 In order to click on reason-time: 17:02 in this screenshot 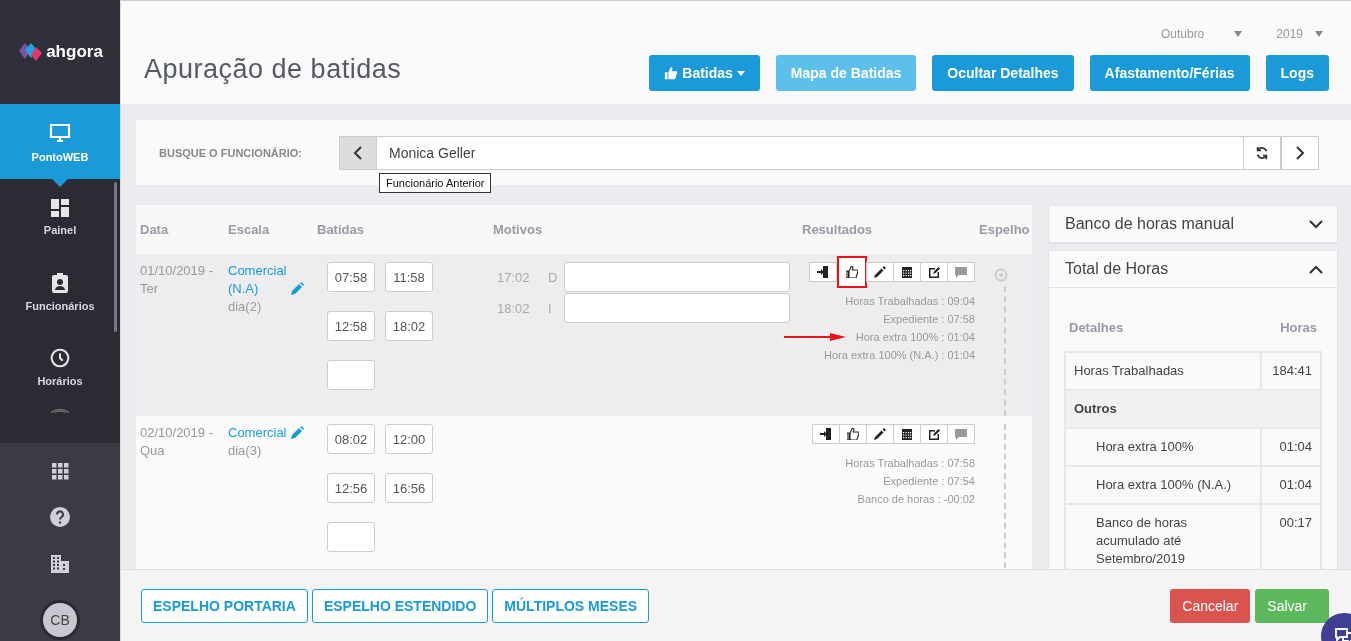, I will do `click(513, 277)`.